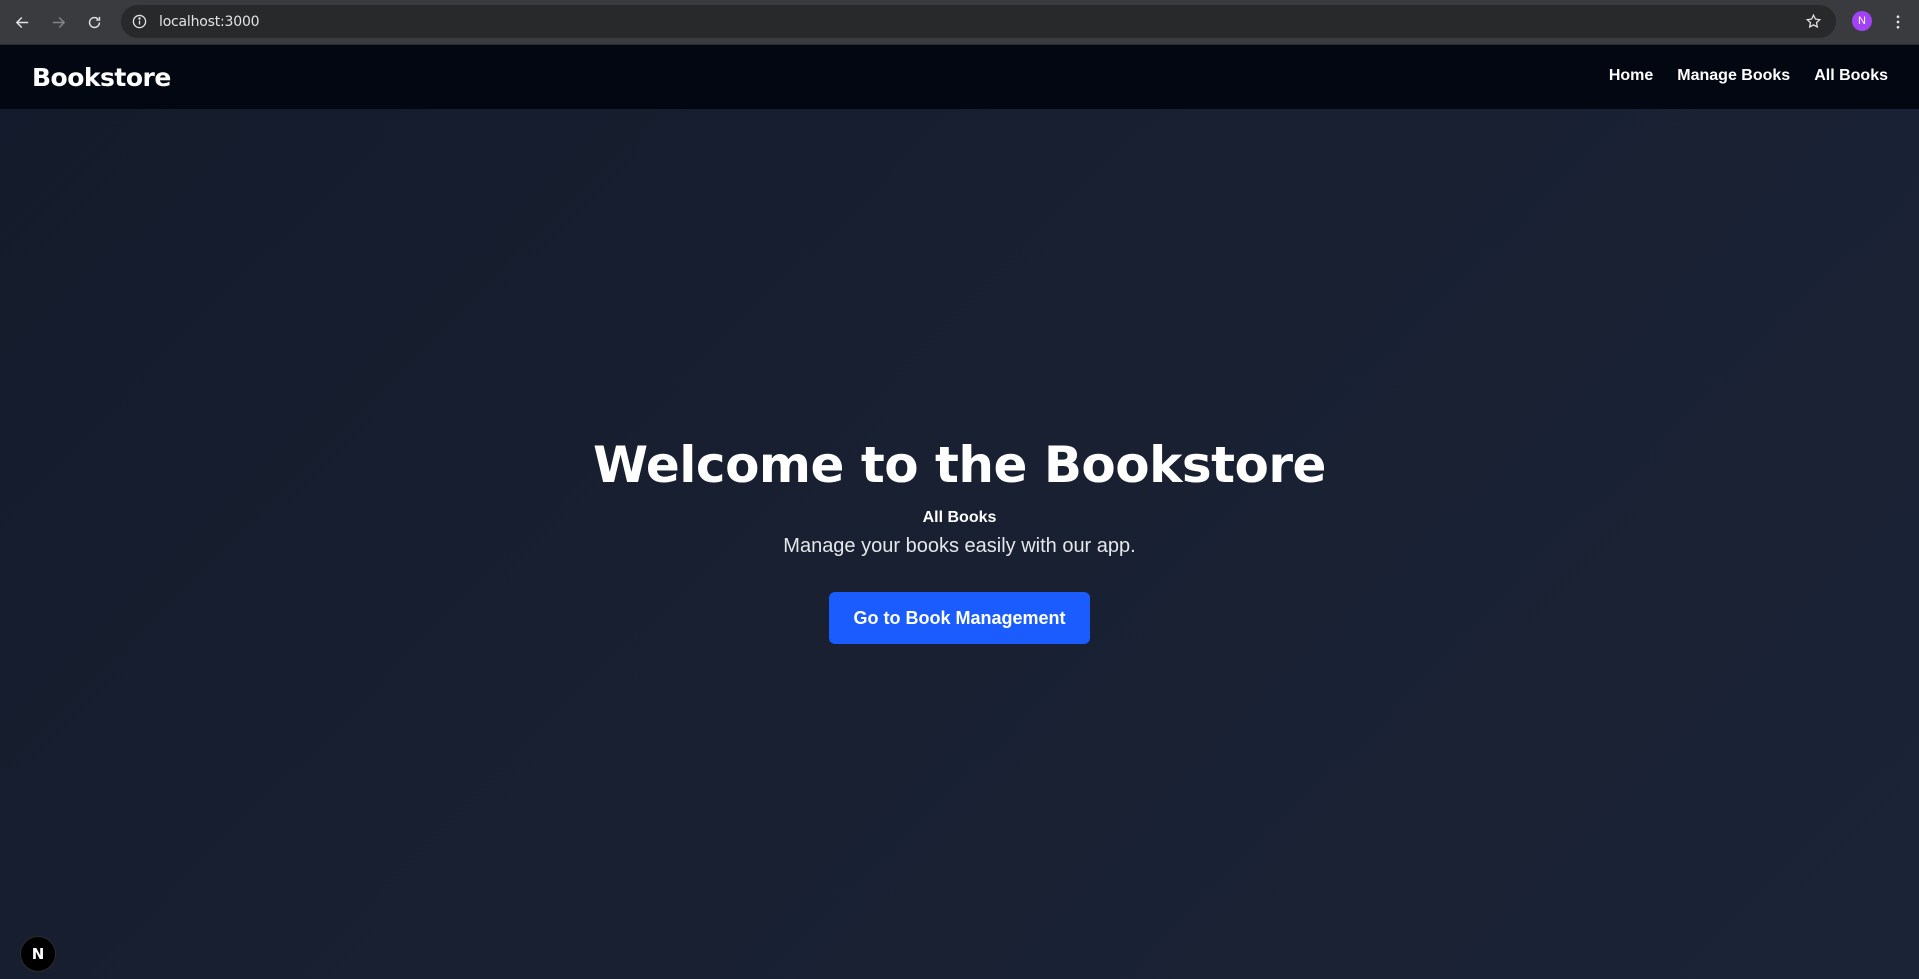 This screenshot has height=979, width=1919. Describe the element at coordinates (959, 546) in the screenshot. I see `hero-description: Manage your books easily with our app.` at that location.